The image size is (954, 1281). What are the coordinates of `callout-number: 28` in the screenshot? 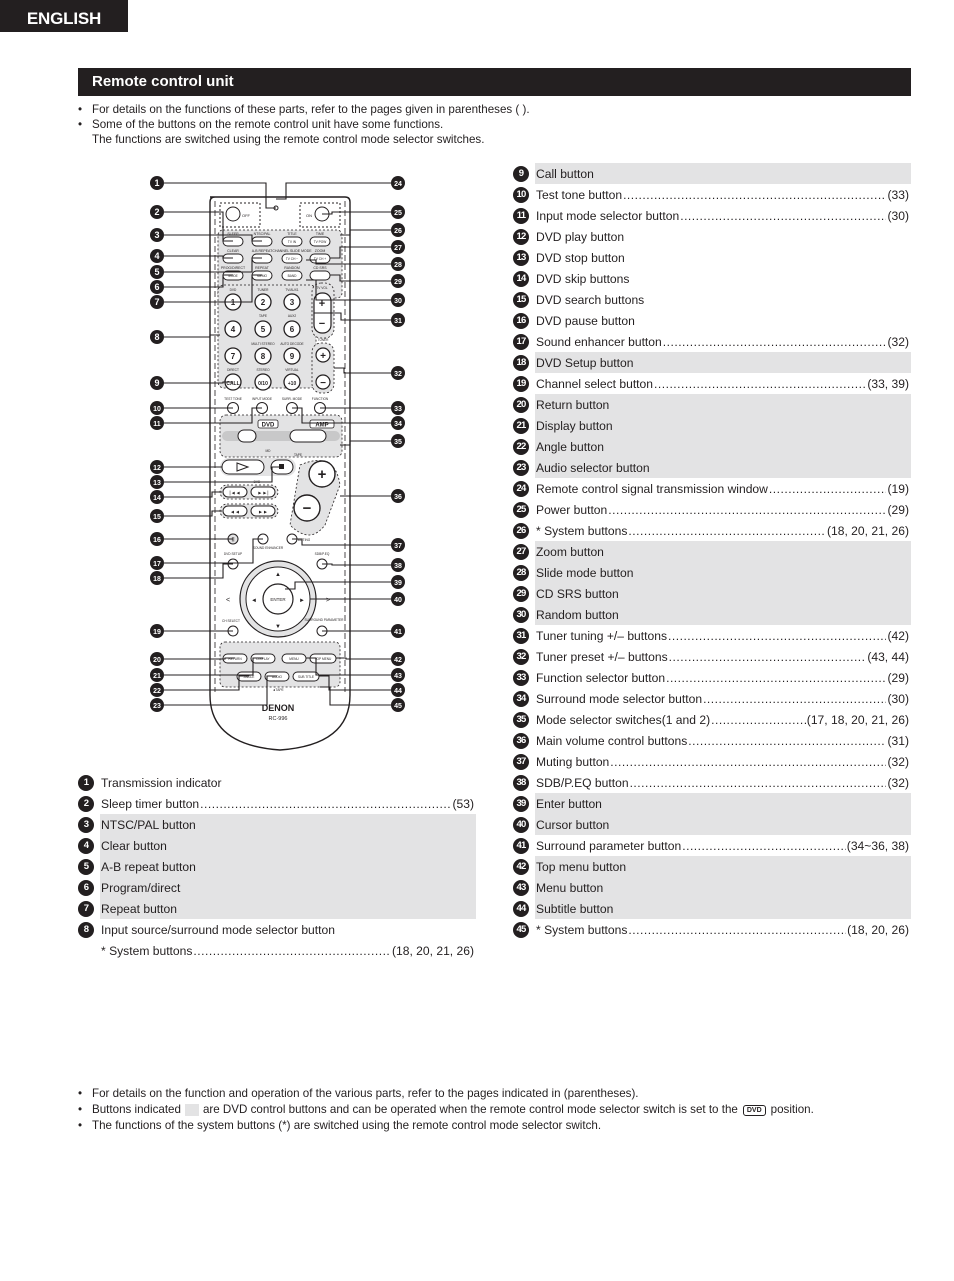 It's located at (398, 265).